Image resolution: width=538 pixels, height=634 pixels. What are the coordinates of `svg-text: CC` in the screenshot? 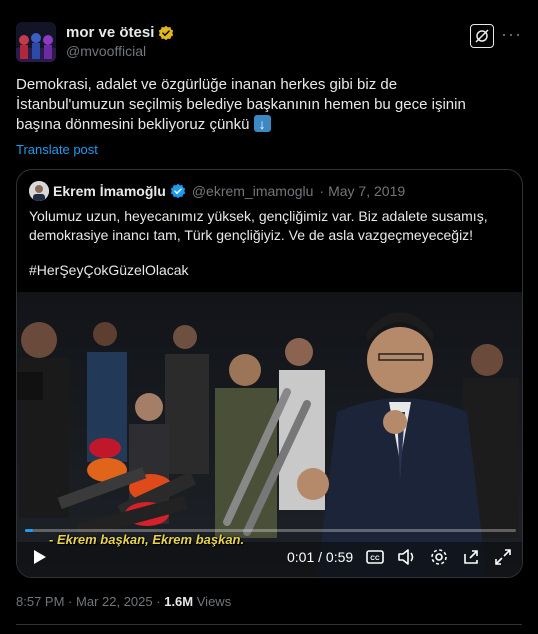 It's located at (375, 558).